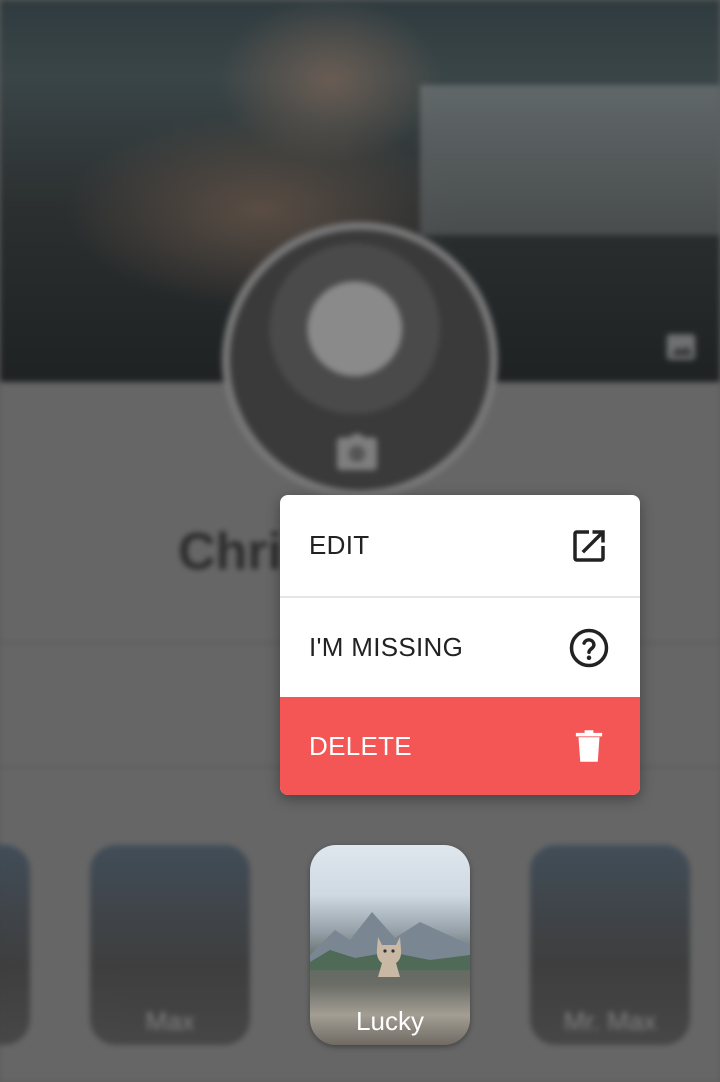  I want to click on context-menu: EDIT I'M MISSING DELETE, so click(460, 645).